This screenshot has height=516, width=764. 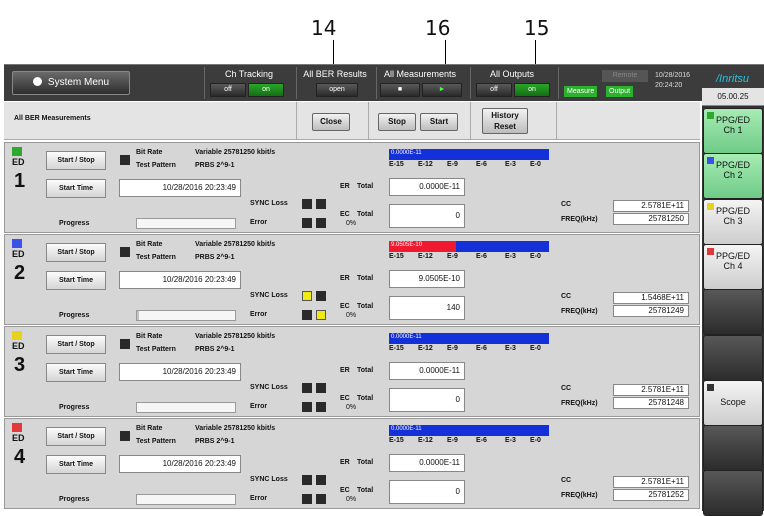 What do you see at coordinates (494, 90) in the screenshot?
I see `all-outputs-off-button: off` at bounding box center [494, 90].